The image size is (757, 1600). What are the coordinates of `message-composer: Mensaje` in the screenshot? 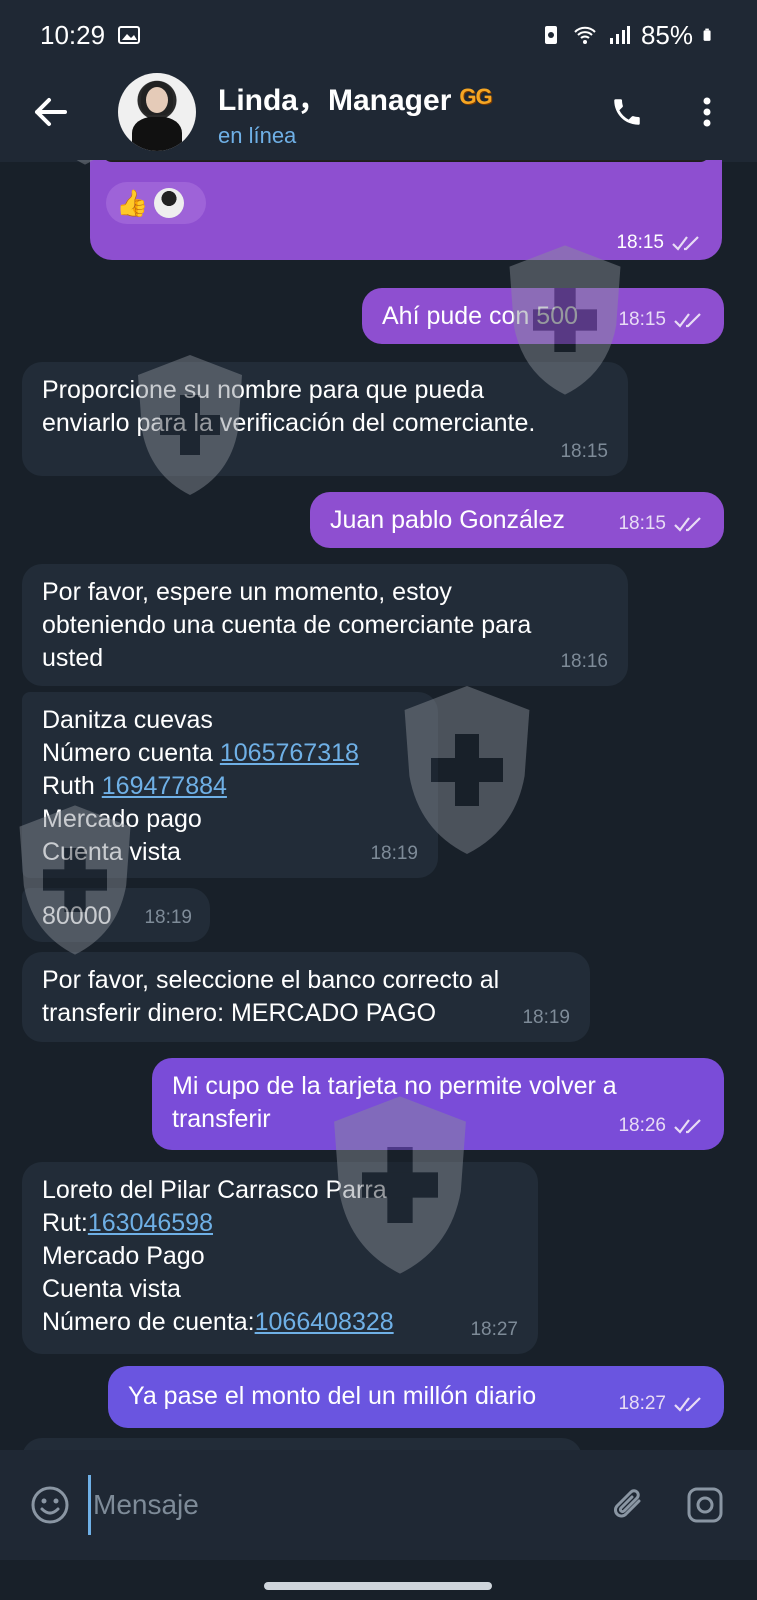 It's located at (378, 1505).